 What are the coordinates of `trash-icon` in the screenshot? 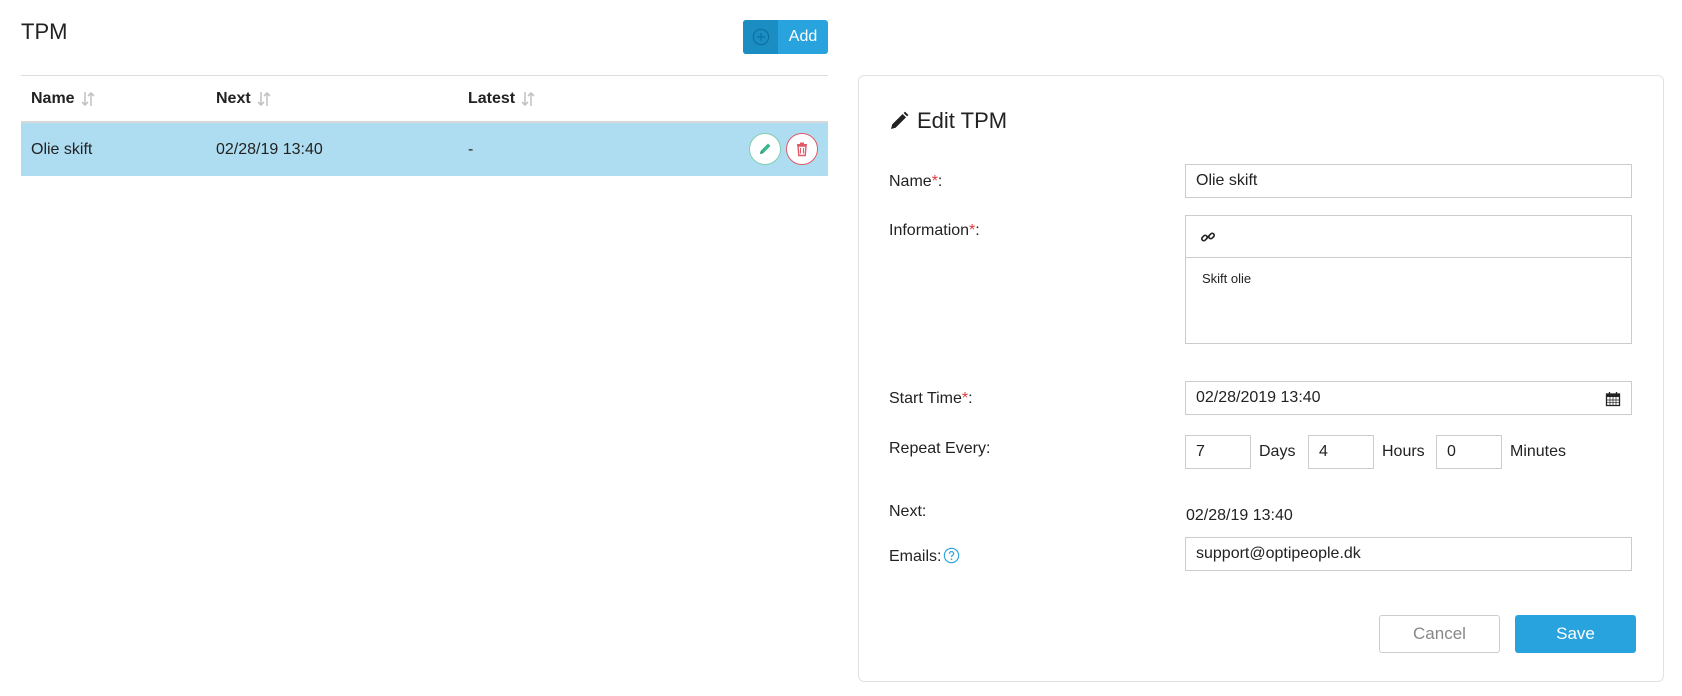 It's located at (802, 149).